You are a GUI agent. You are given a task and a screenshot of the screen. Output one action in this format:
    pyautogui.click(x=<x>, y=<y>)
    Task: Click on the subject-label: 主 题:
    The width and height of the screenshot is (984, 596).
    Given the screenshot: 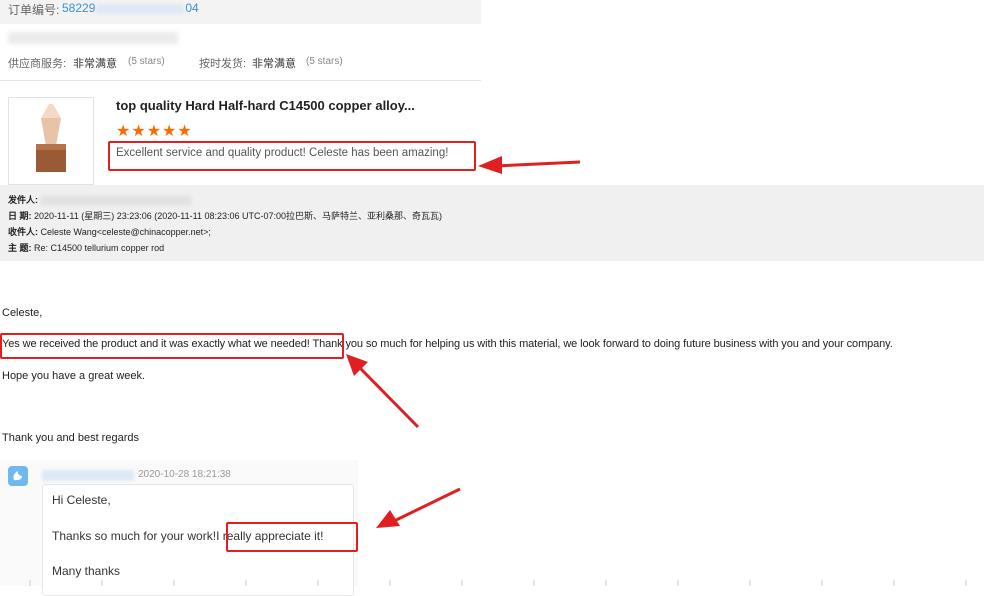 What is the action you would take?
    pyautogui.click(x=20, y=248)
    